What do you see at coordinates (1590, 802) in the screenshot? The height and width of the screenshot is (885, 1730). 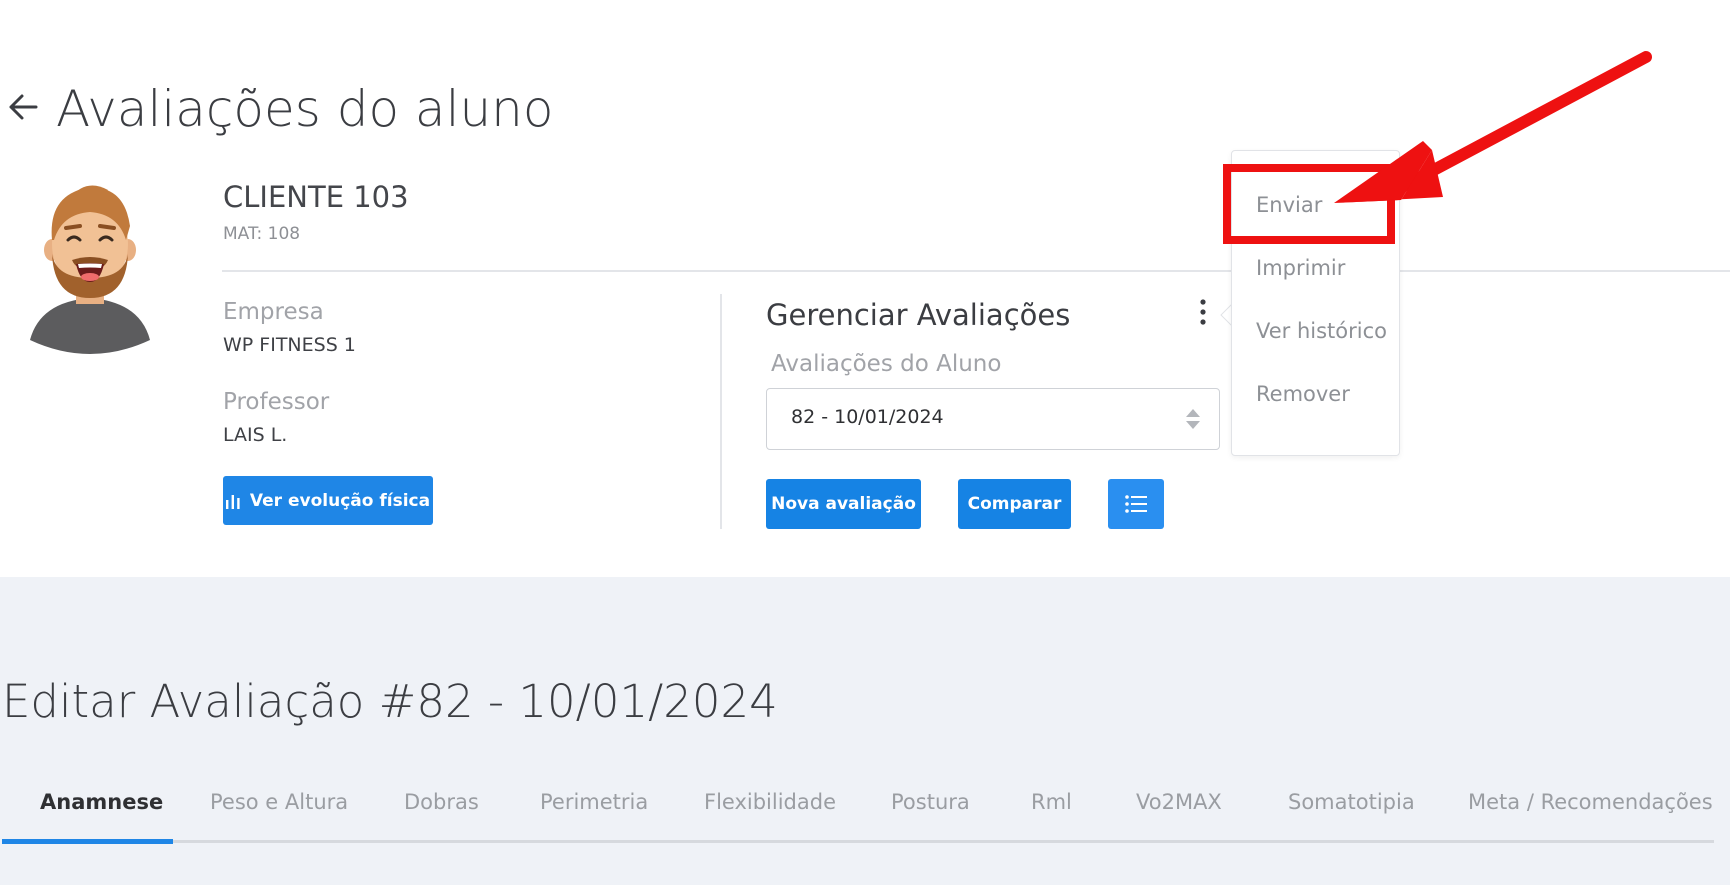 I see `tab-meta-recomendacoes: Meta / Recomendações` at bounding box center [1590, 802].